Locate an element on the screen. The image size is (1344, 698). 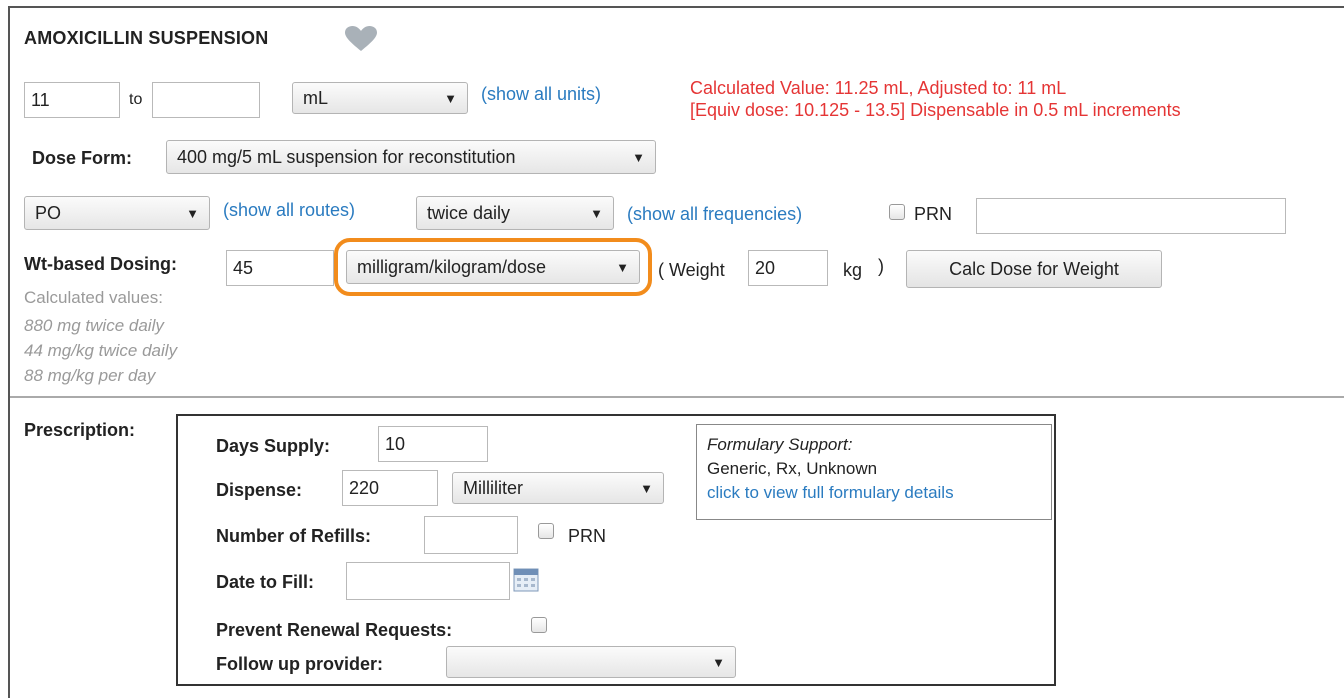
section-divider is located at coordinates (677, 397).